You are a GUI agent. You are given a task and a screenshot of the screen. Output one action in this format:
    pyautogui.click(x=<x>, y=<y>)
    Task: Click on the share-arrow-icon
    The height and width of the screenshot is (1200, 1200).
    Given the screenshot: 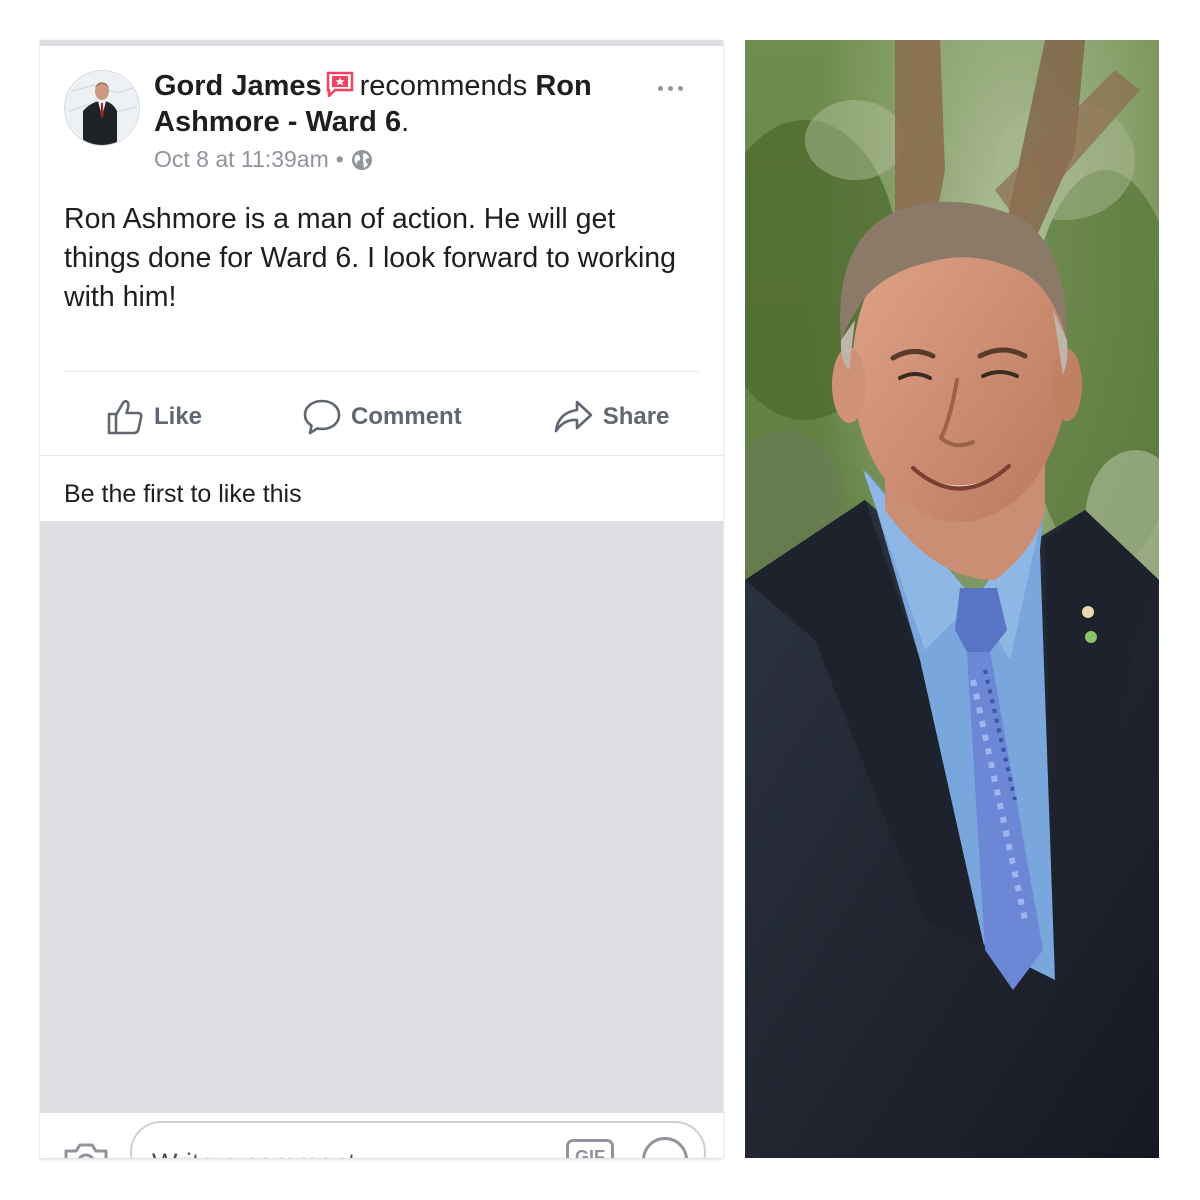 What is the action you would take?
    pyautogui.click(x=573, y=416)
    